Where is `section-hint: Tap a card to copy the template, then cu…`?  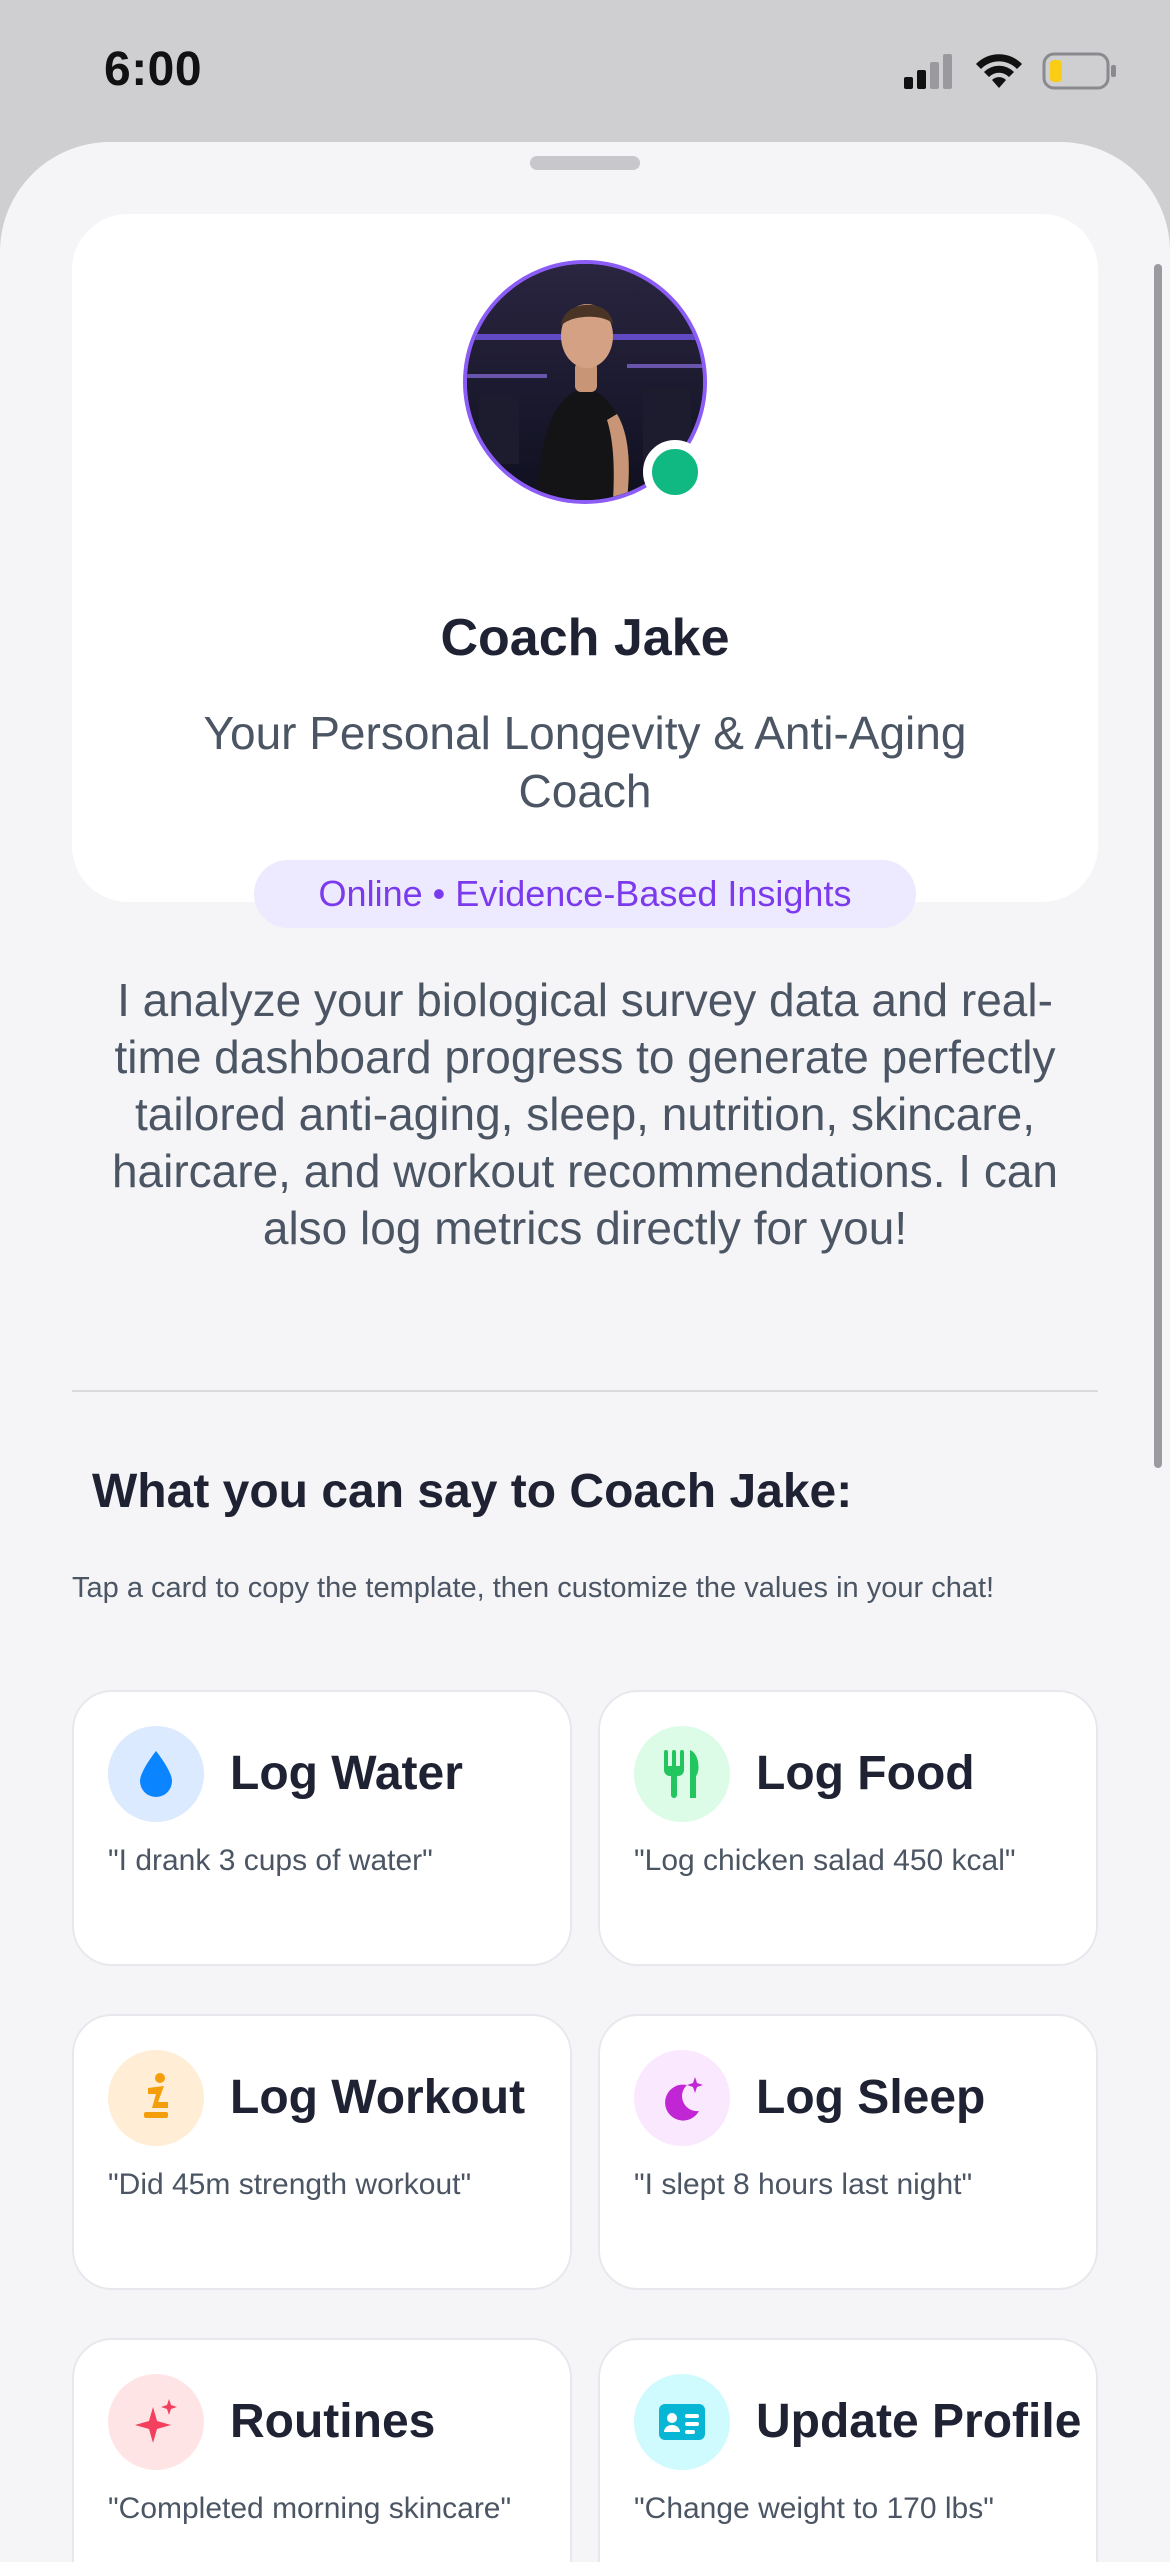 section-hint: Tap a card to copy the template, then cu… is located at coordinates (533, 1588).